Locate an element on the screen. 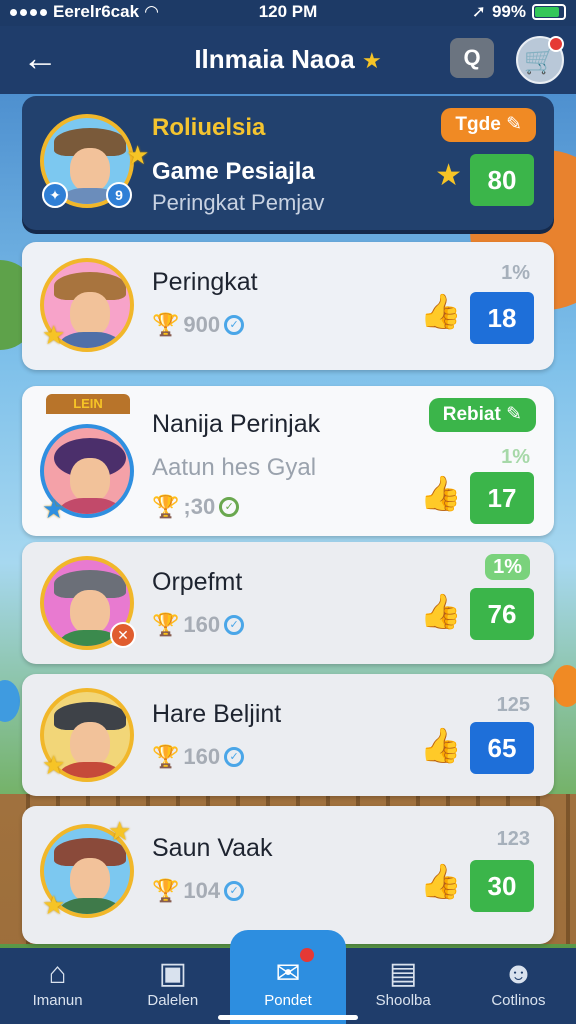 The width and height of the screenshot is (576, 1024). player-name: Saun Vaak is located at coordinates (212, 848).